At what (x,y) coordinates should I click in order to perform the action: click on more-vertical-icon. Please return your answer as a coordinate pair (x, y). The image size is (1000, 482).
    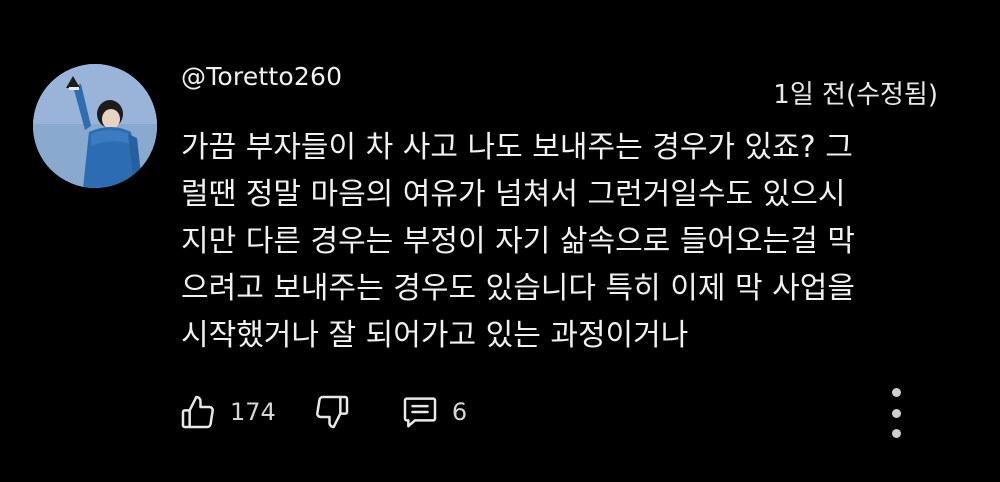
    Looking at the image, I should click on (896, 413).